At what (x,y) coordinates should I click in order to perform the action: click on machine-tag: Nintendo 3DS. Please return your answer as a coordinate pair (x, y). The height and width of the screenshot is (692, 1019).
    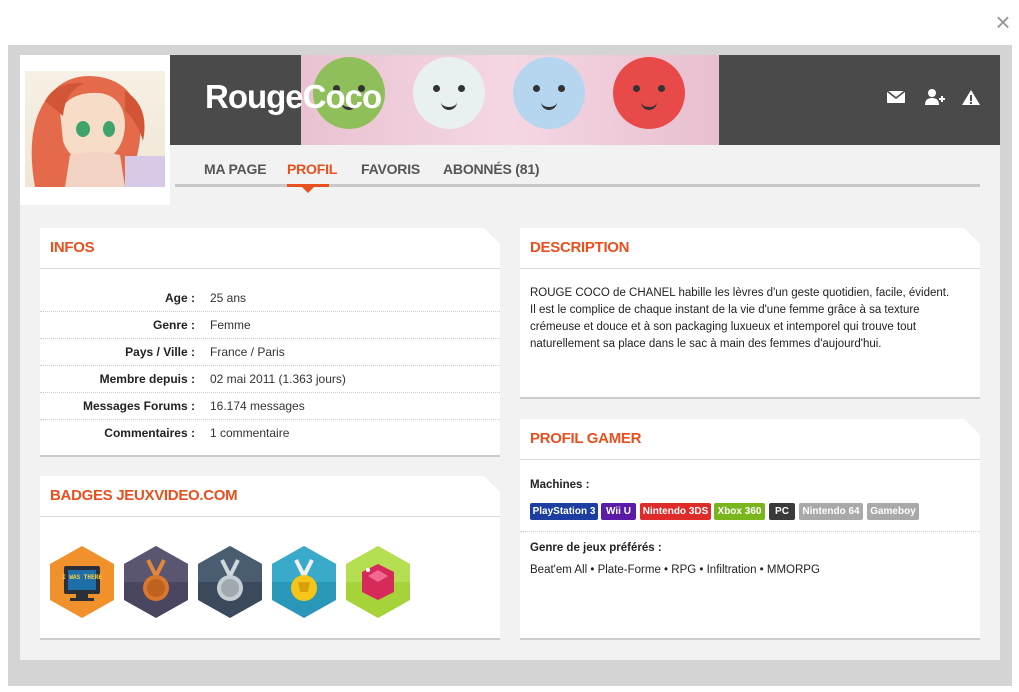
    Looking at the image, I should click on (675, 511).